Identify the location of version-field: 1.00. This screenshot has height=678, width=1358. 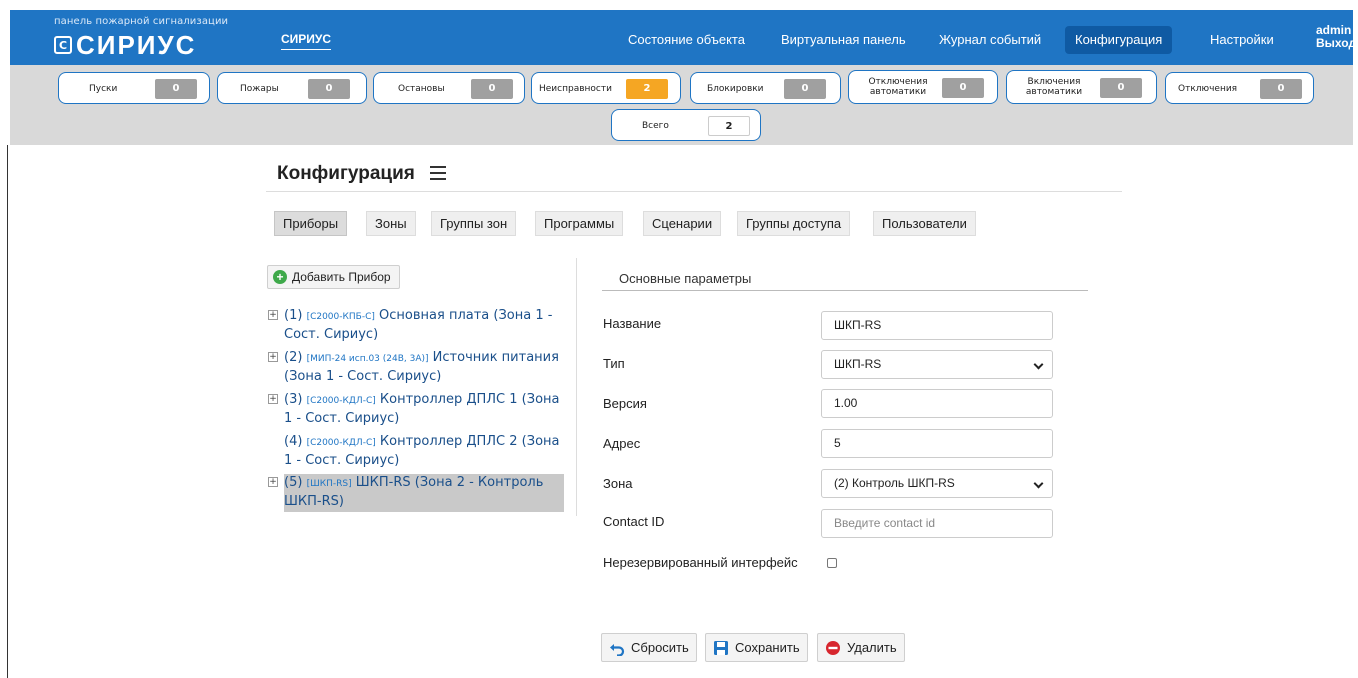
(937, 403).